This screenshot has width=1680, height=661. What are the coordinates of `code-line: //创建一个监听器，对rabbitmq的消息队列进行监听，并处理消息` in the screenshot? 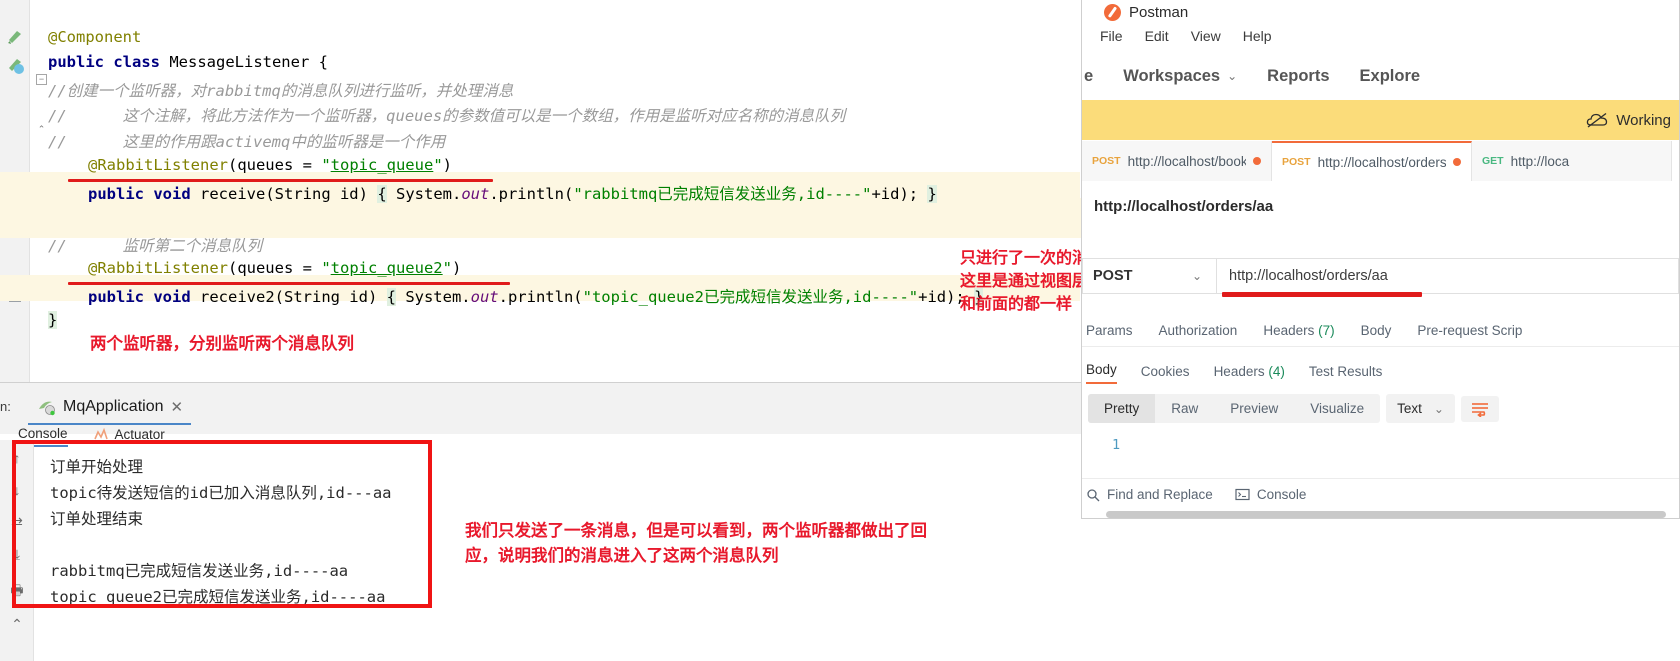 It's located at (280, 90).